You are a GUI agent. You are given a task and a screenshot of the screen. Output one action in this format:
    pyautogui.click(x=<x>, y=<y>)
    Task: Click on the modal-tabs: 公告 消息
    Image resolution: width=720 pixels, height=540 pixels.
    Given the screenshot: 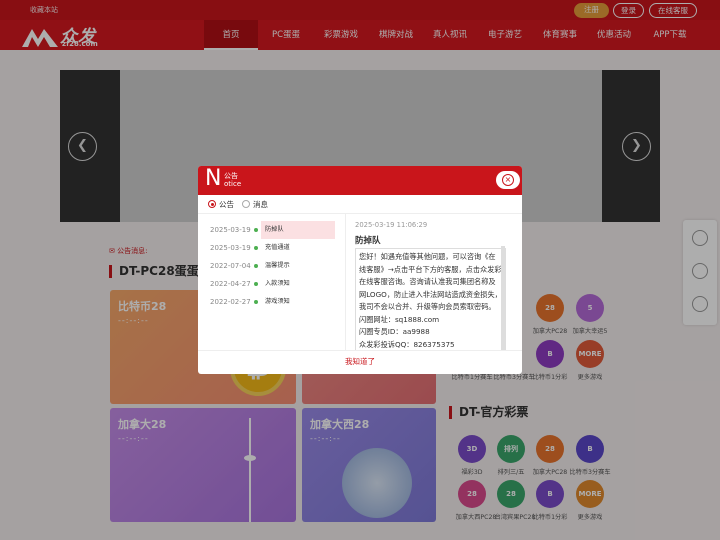 What is the action you would take?
    pyautogui.click(x=360, y=204)
    